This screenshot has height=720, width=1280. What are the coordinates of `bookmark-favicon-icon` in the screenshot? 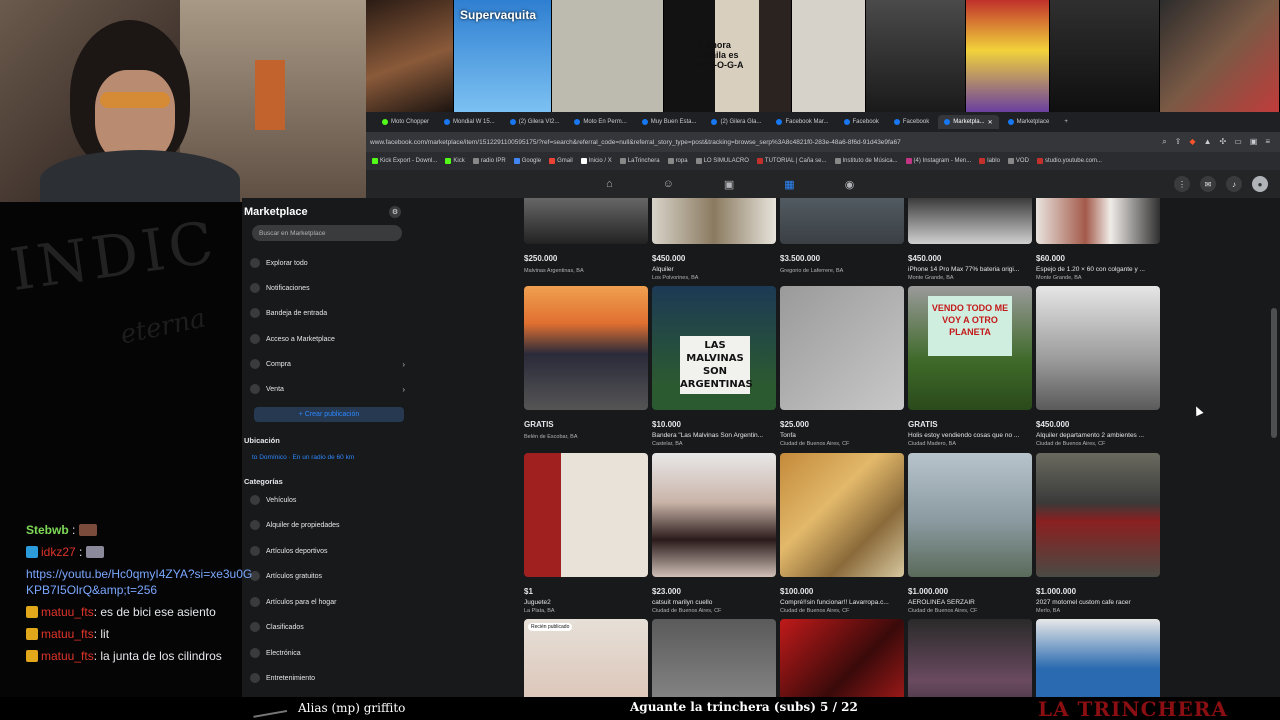 It's located at (698, 161).